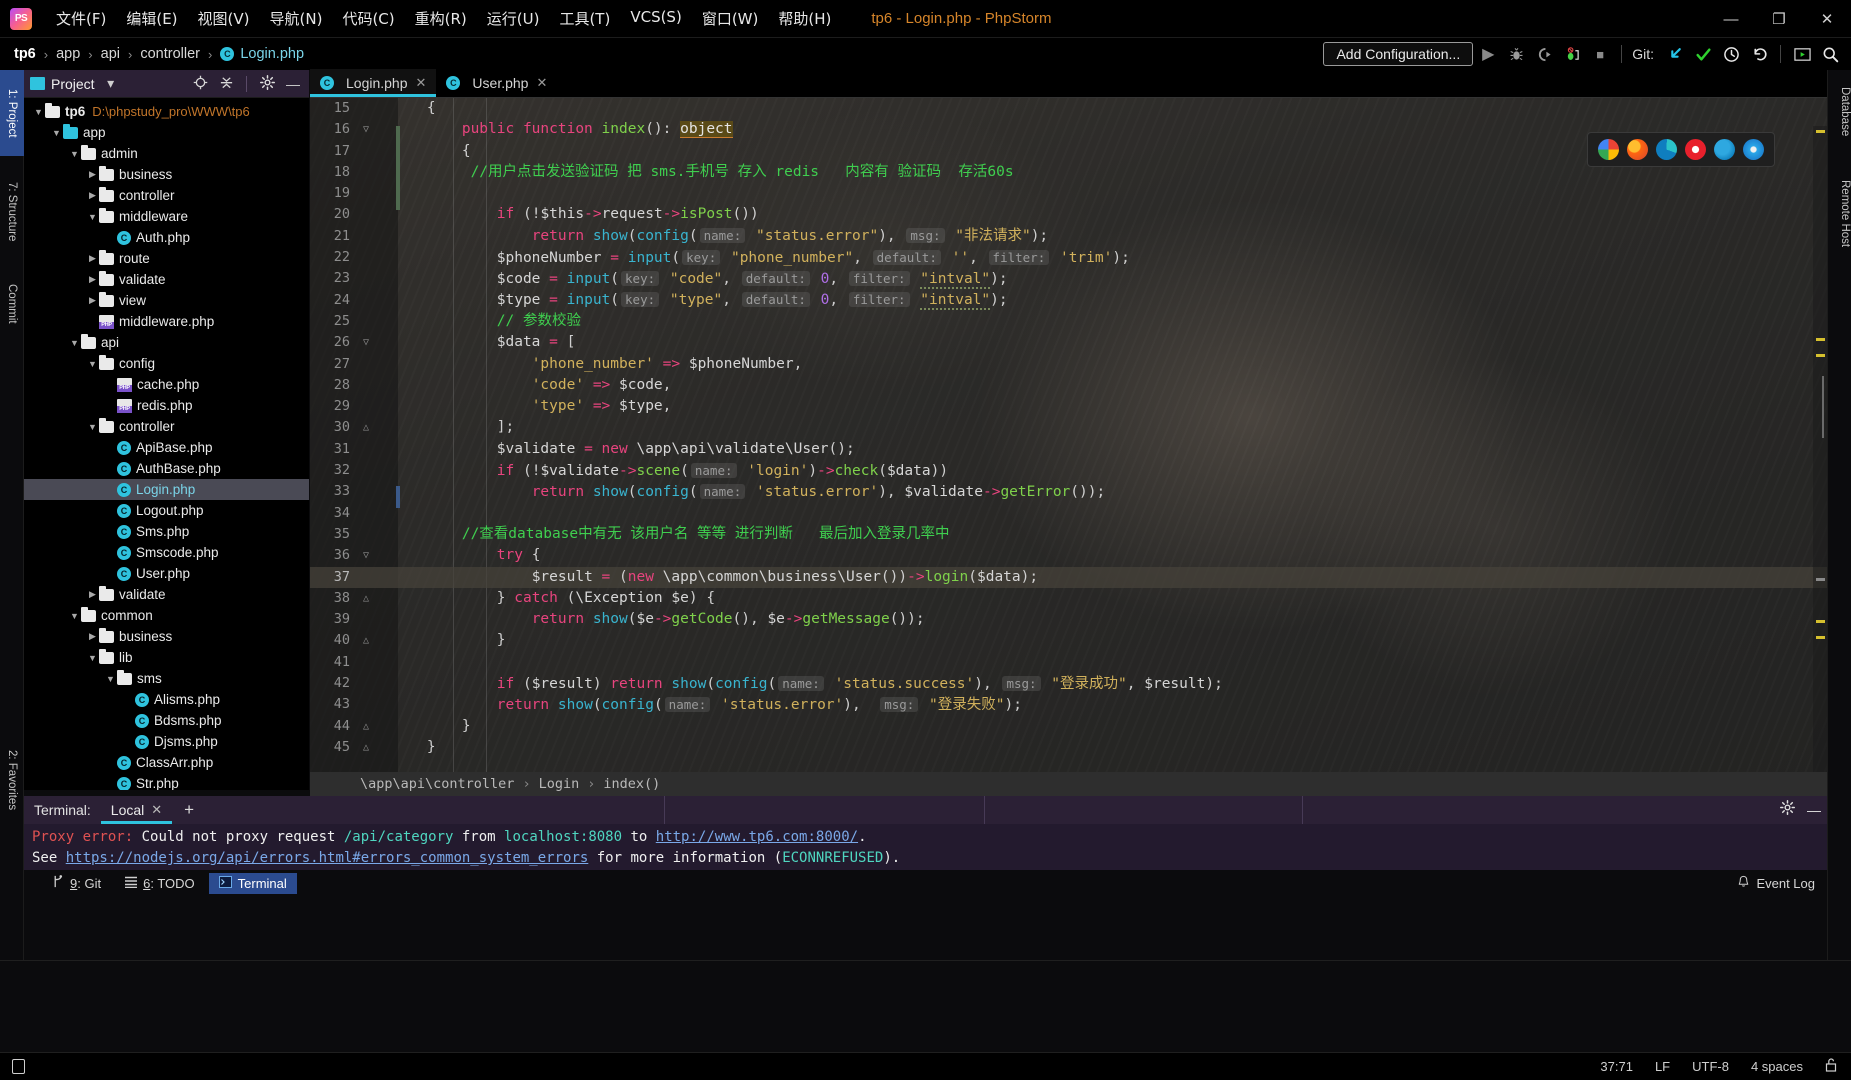  What do you see at coordinates (1820, 579) in the screenshot?
I see `caret-marker` at bounding box center [1820, 579].